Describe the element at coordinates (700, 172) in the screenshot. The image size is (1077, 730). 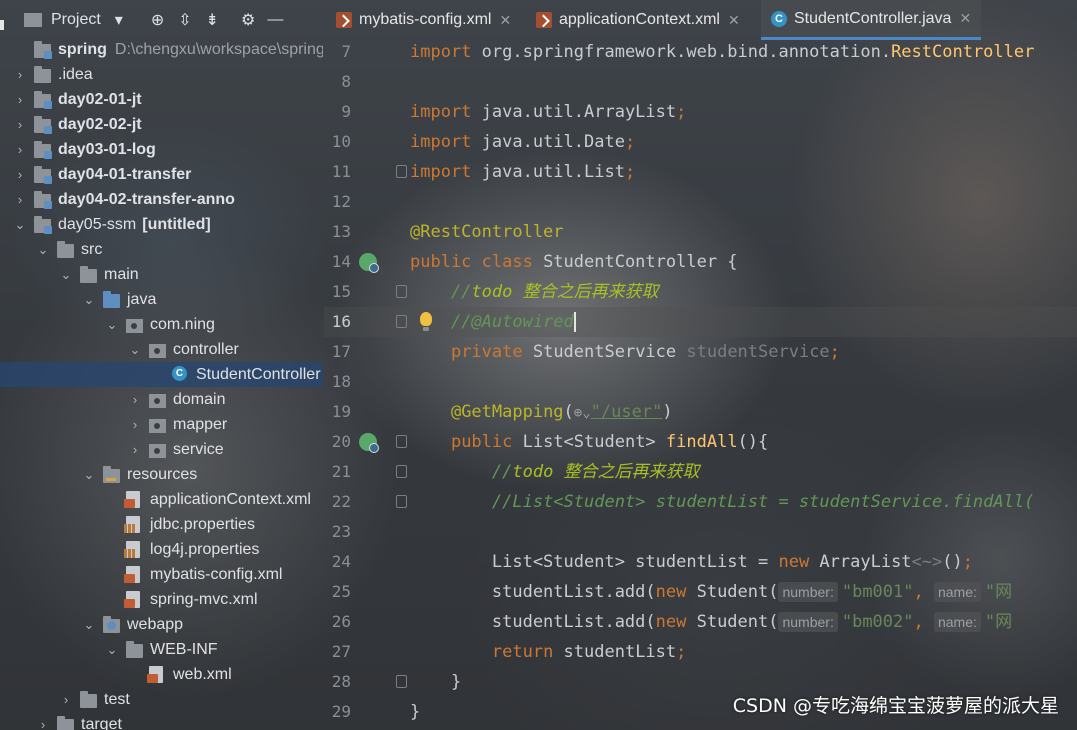
I see `code-line: 11 import java.util.List;` at that location.